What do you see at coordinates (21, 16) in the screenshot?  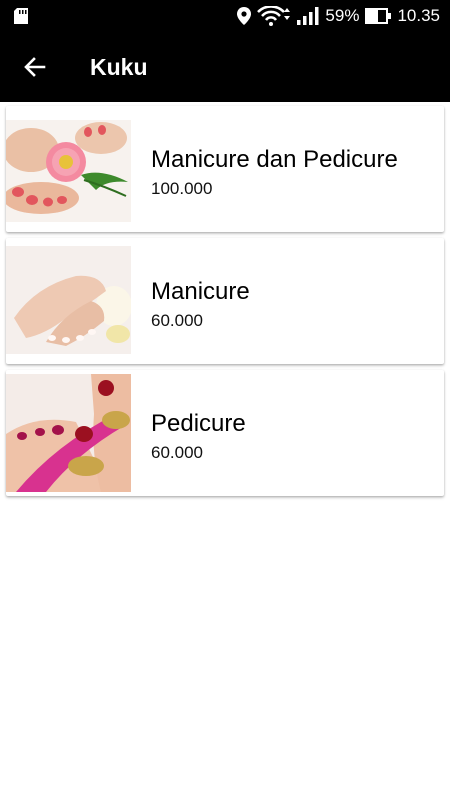 I see `sd-card-icon` at bounding box center [21, 16].